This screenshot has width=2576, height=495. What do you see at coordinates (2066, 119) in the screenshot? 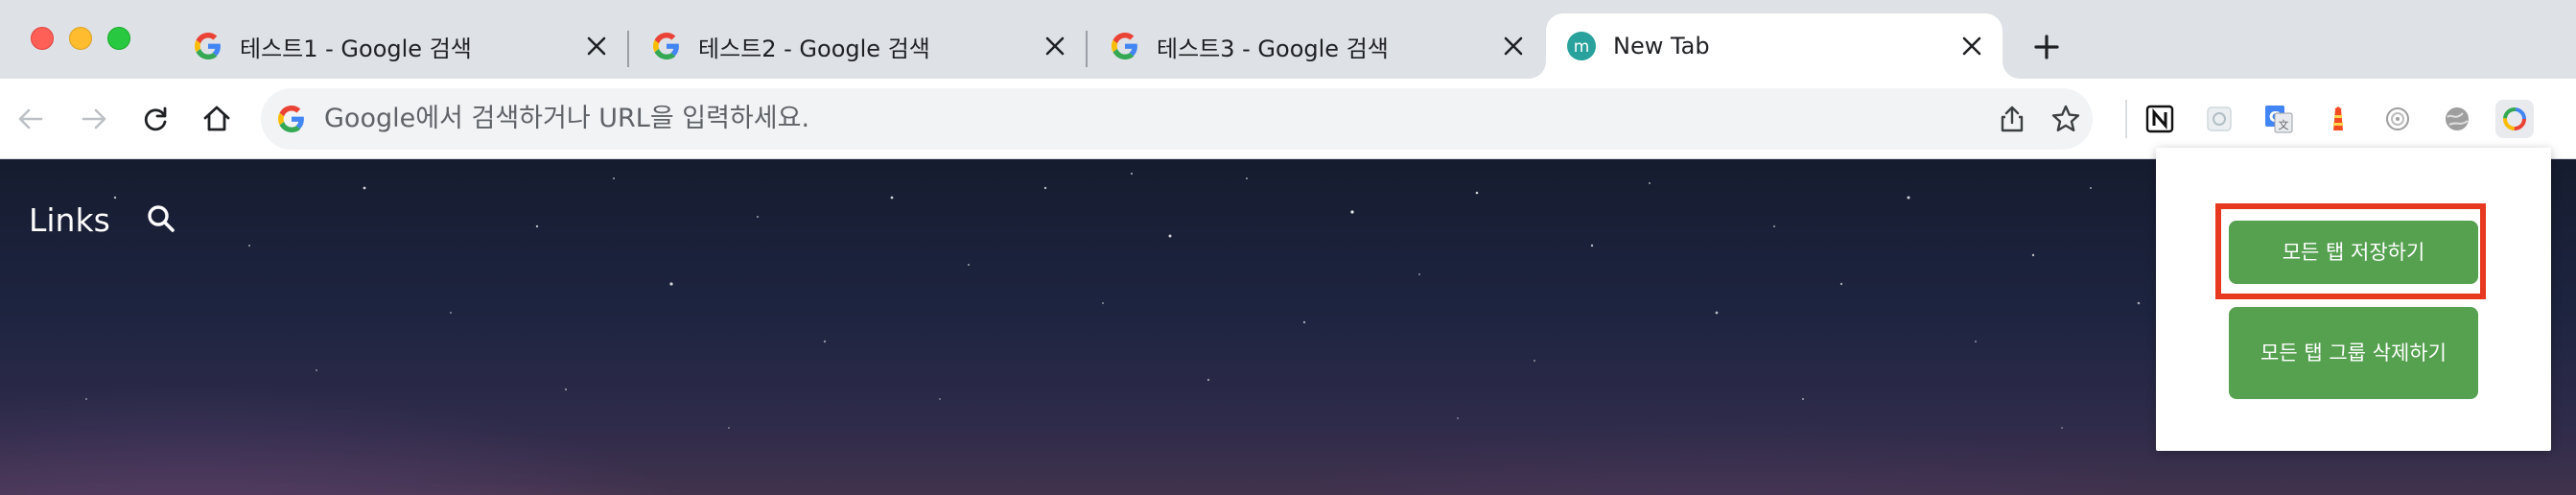
I see `bookmark-star-icon` at bounding box center [2066, 119].